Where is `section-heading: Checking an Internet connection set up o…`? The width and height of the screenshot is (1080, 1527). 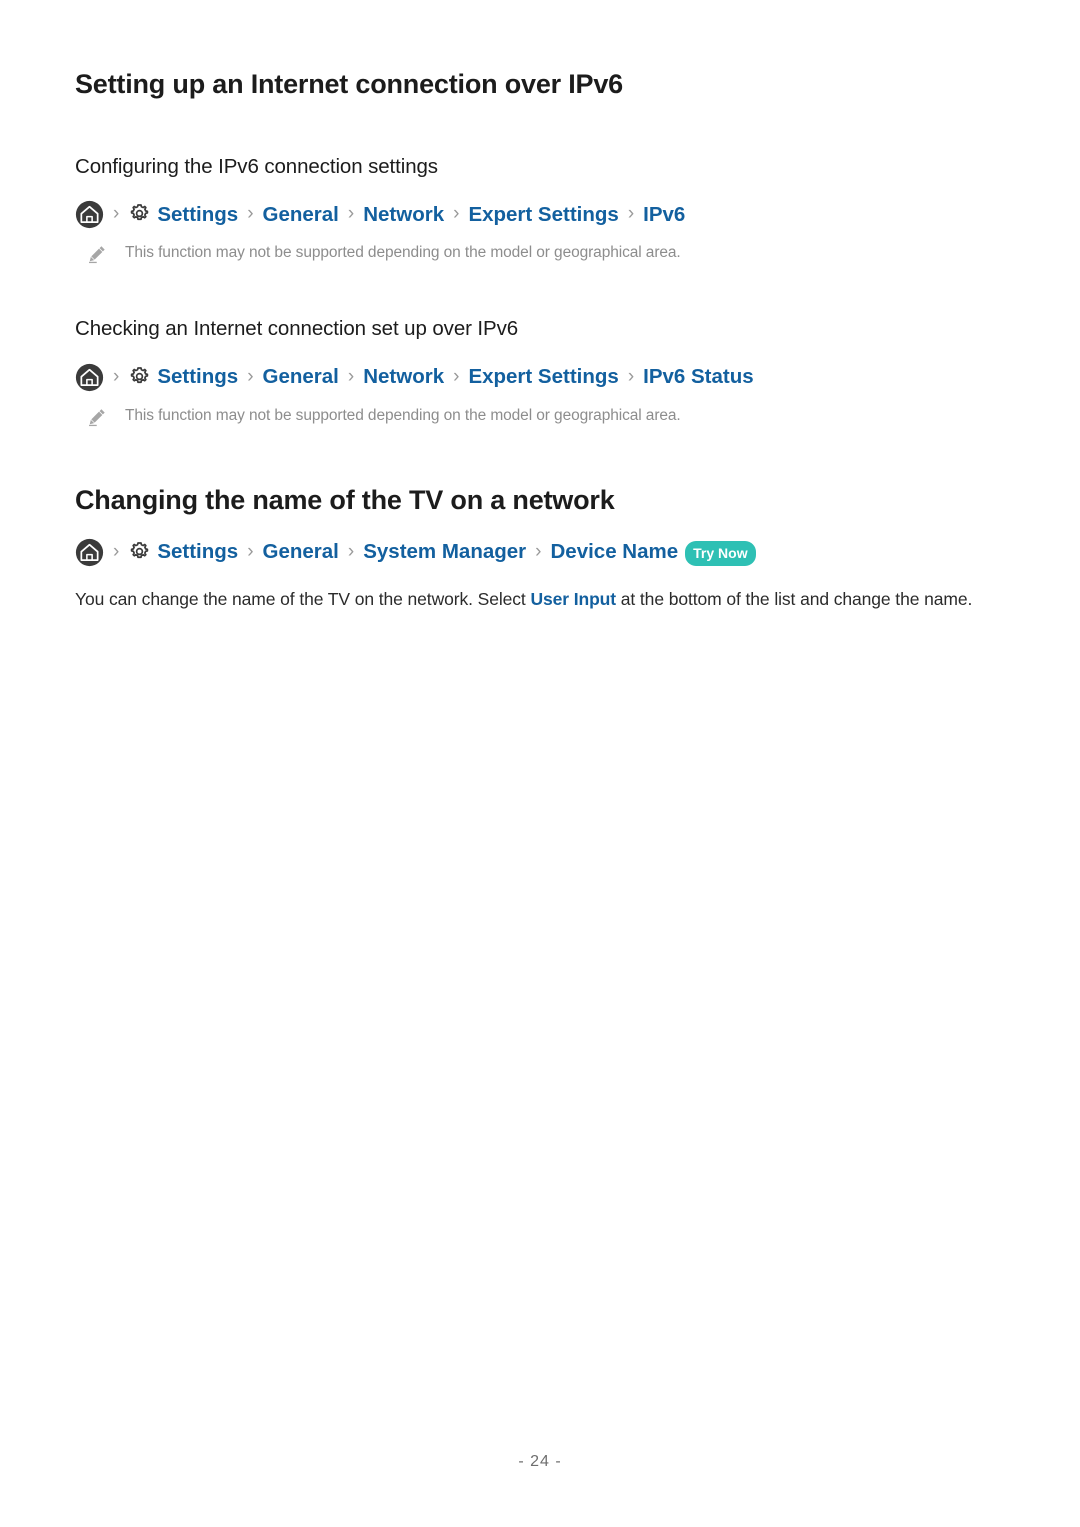 section-heading: Checking an Internet connection set up o… is located at coordinates (297, 329).